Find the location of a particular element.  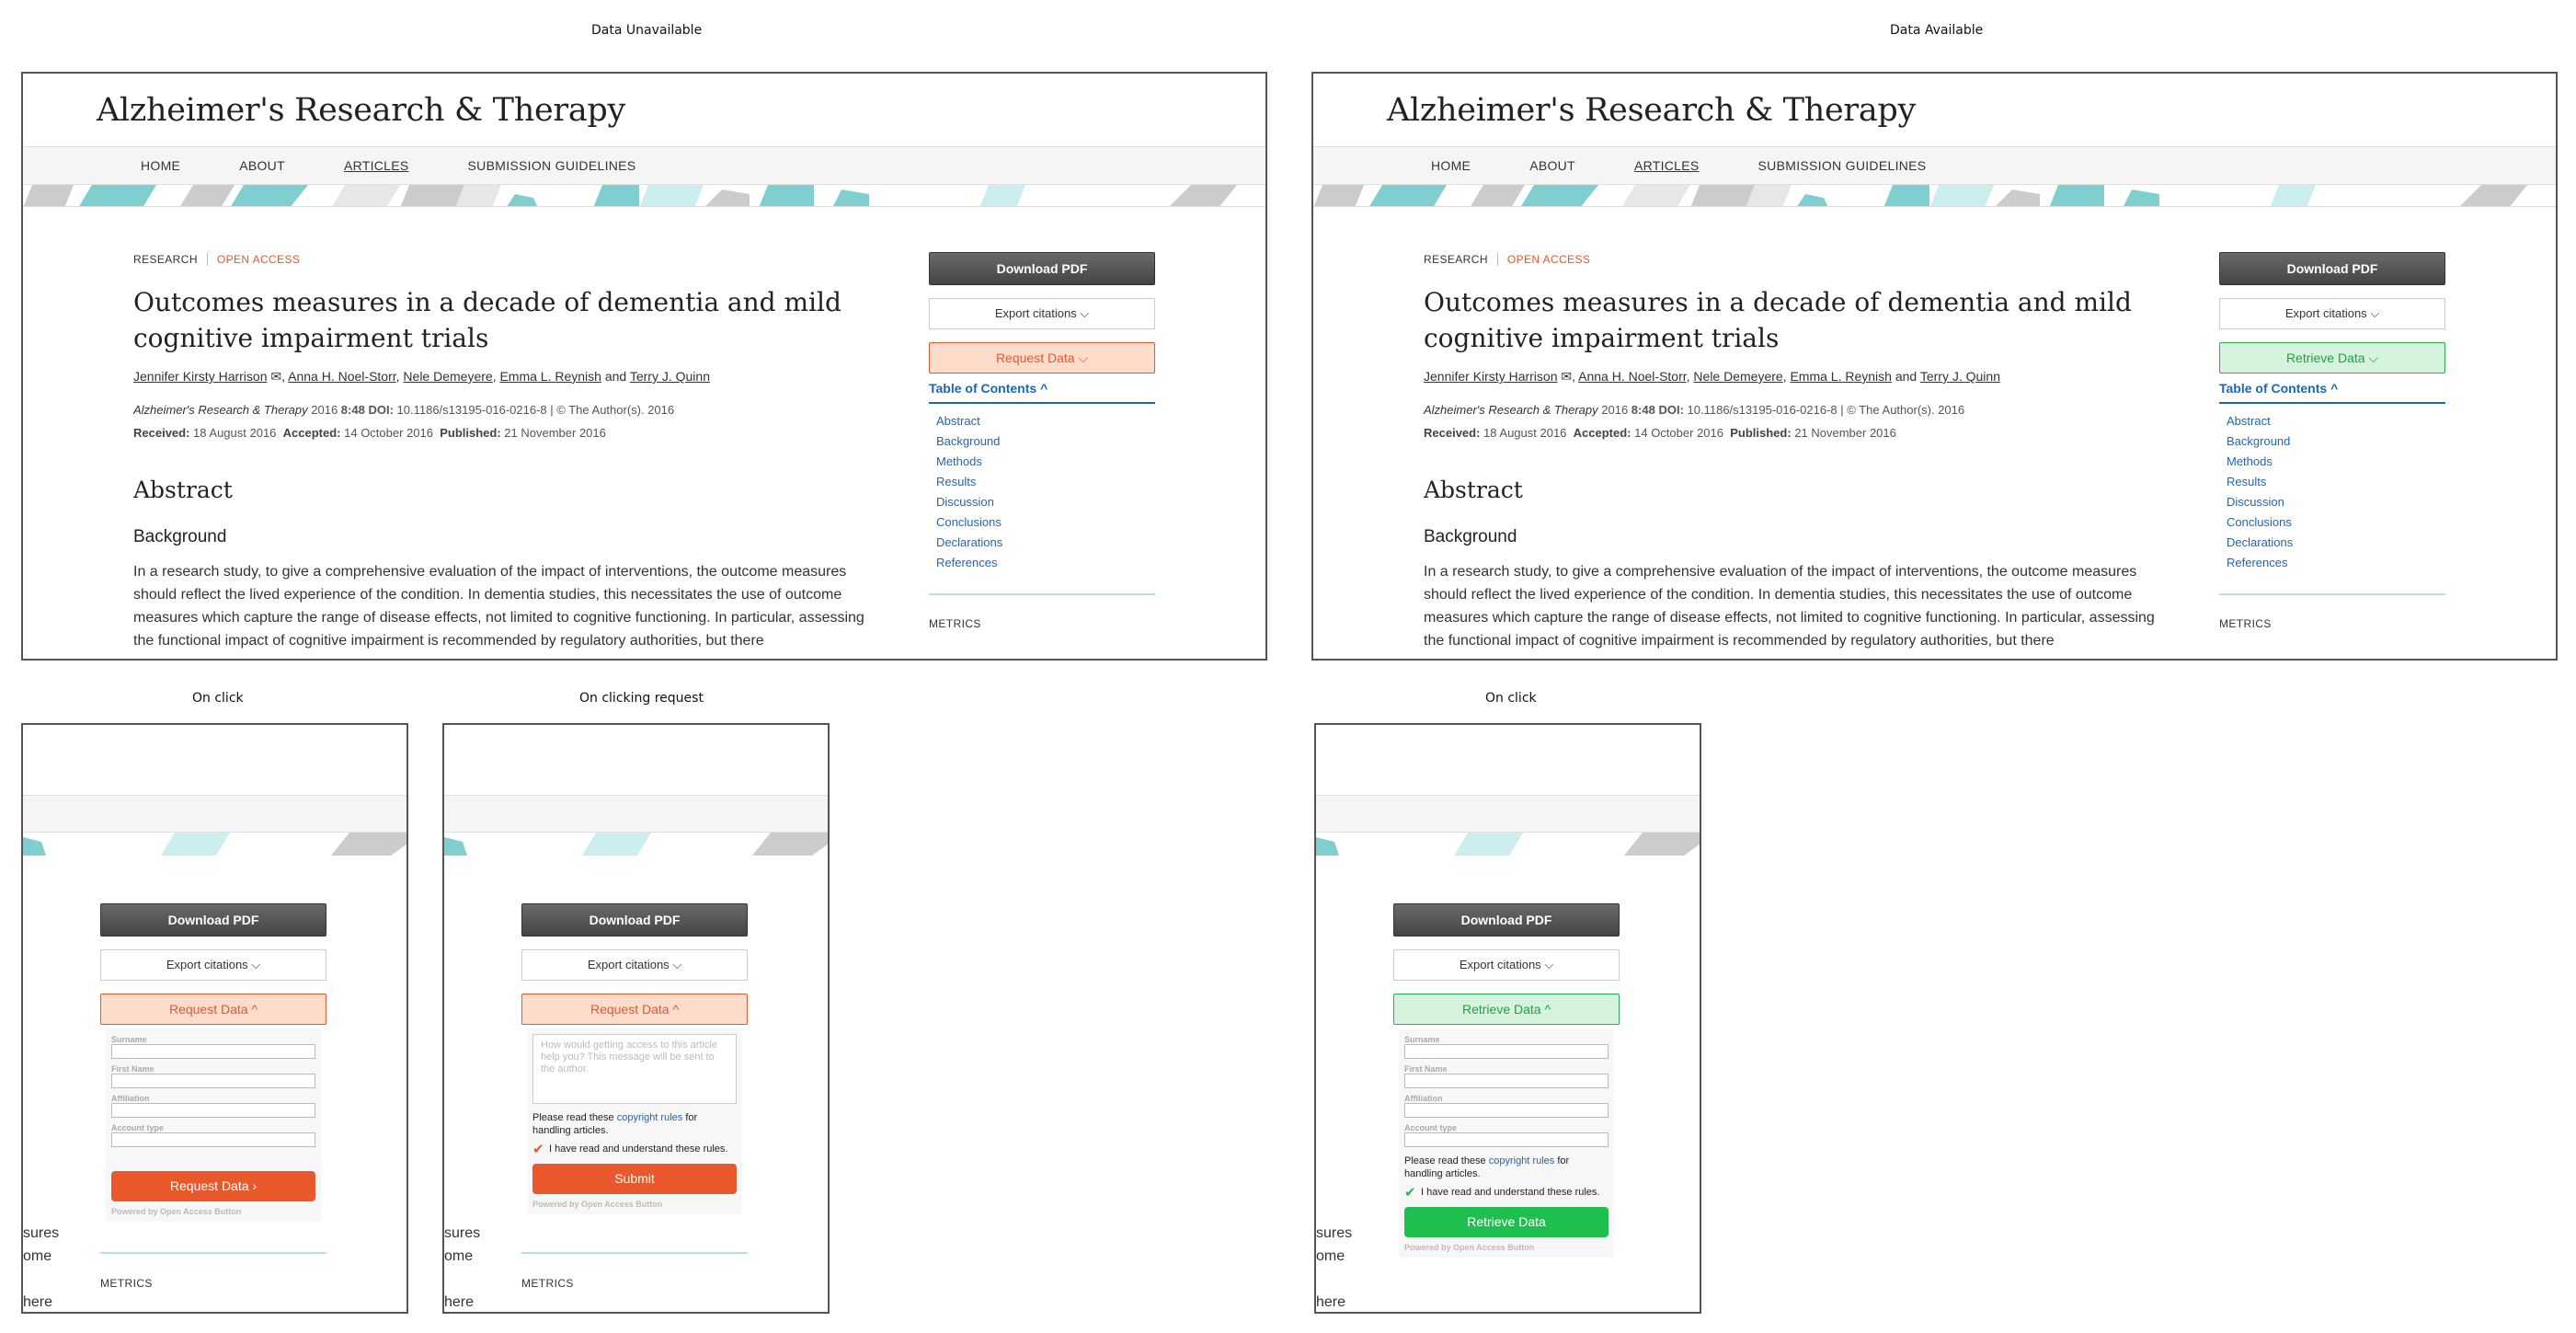

submit-button: Submit is located at coordinates (635, 1179).